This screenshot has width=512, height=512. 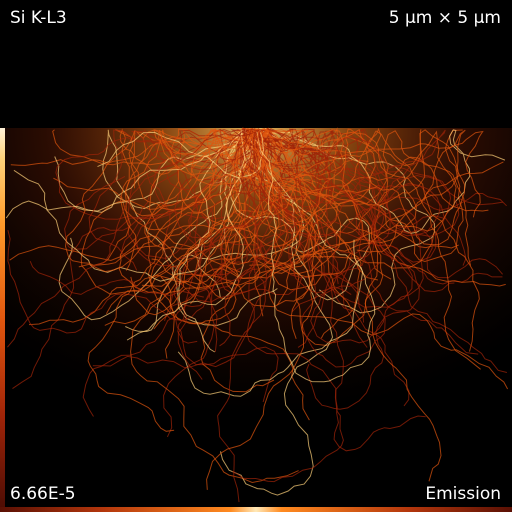 What do you see at coordinates (444, 18) in the screenshot?
I see `field-of-view-label: 5 µm × 5 µm` at bounding box center [444, 18].